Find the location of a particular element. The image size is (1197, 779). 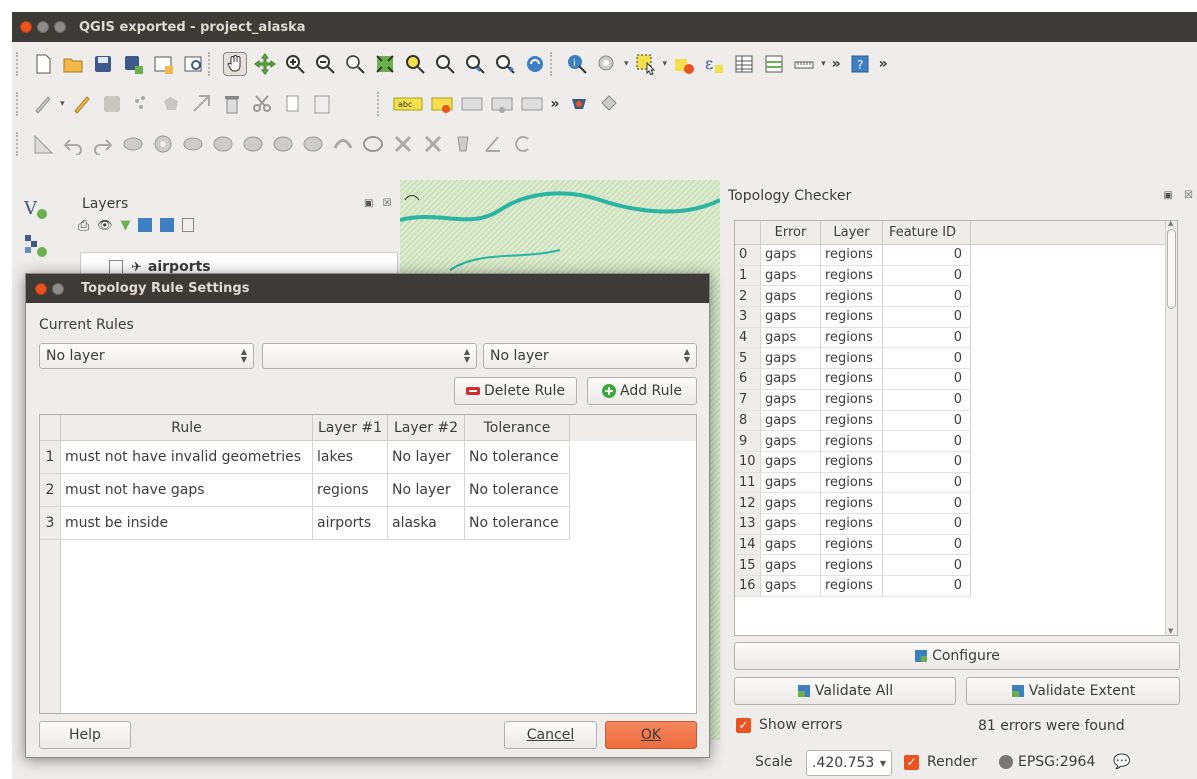

zoom-to-selection-icon is located at coordinates (415, 64).